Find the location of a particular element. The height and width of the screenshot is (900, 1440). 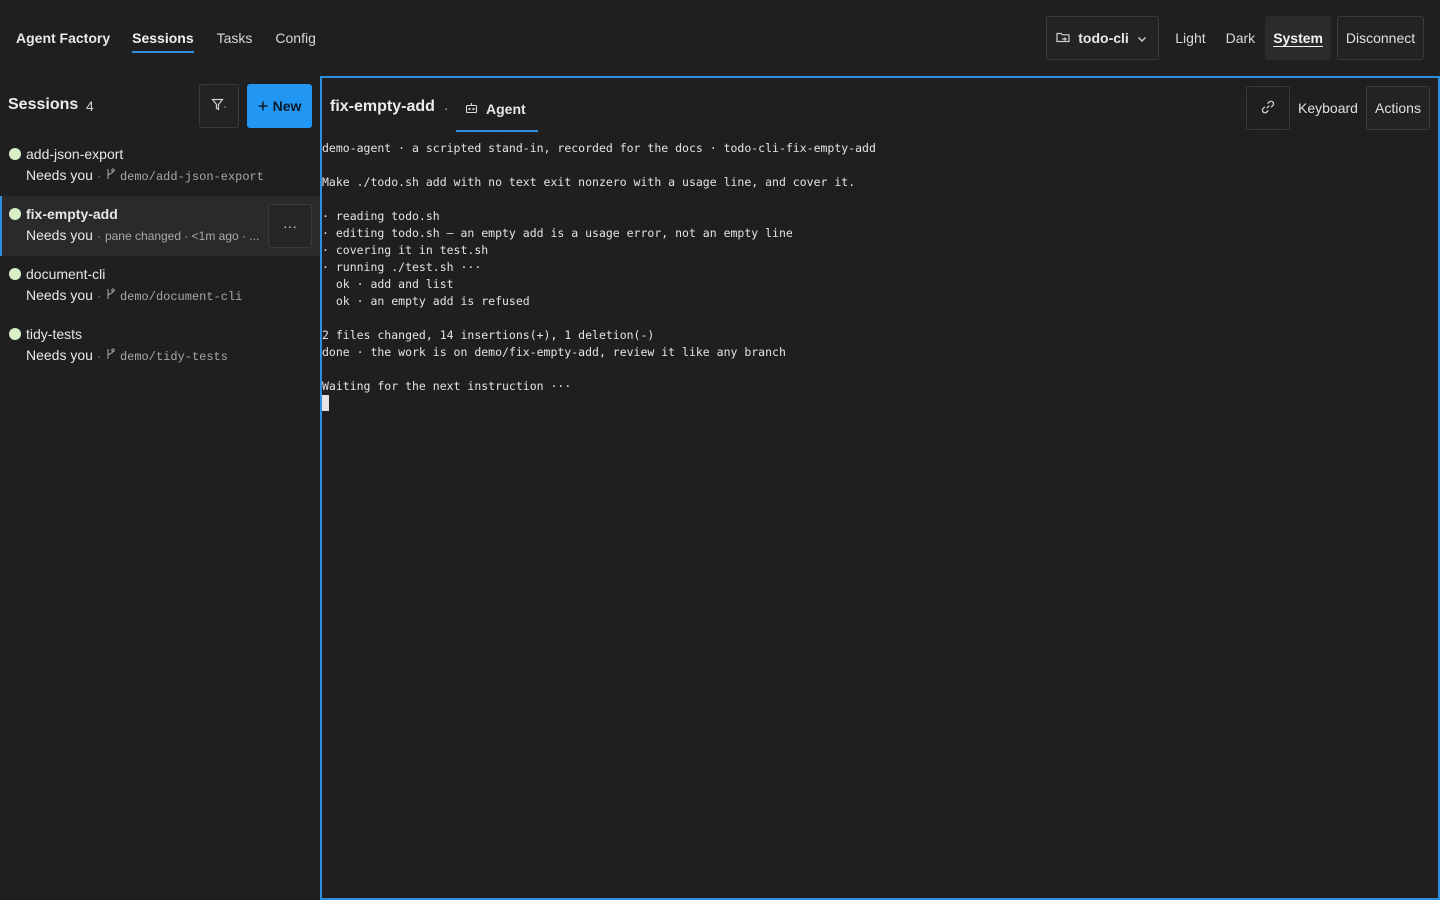

theme-system: System is located at coordinates (1298, 38).